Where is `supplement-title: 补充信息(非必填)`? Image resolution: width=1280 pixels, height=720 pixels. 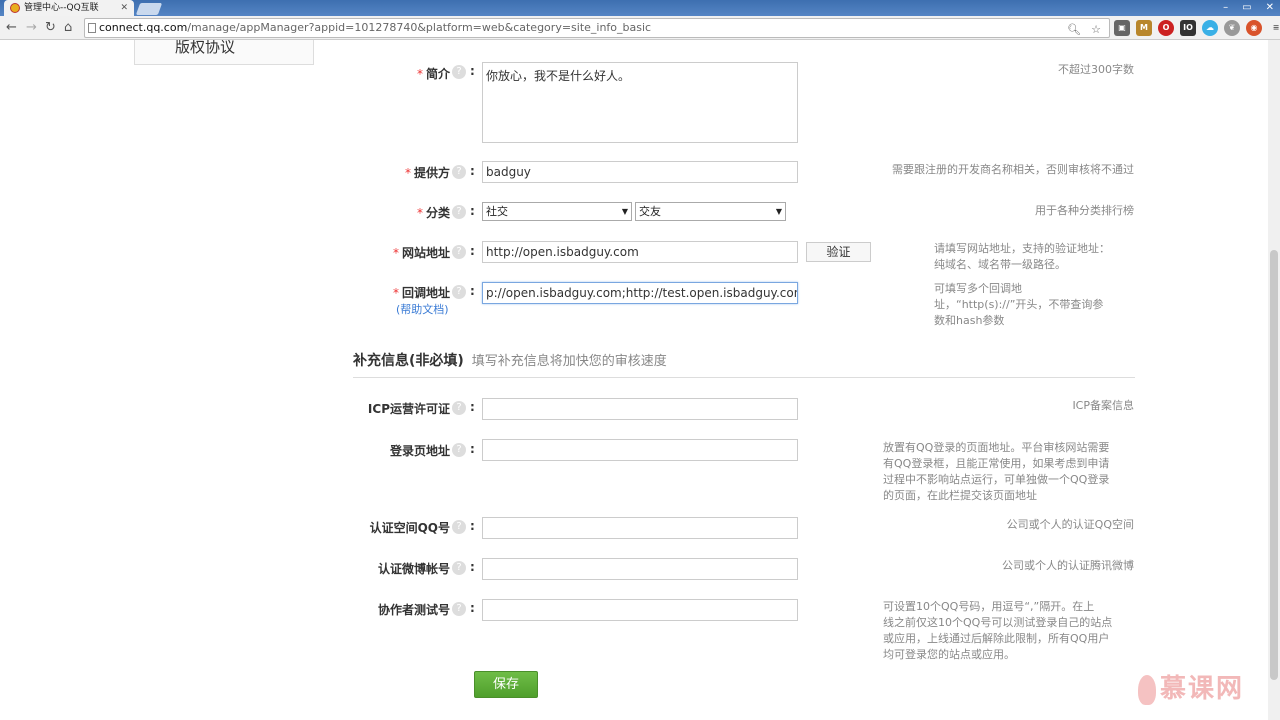 supplement-title: 补充信息(非必填) is located at coordinates (408, 361).